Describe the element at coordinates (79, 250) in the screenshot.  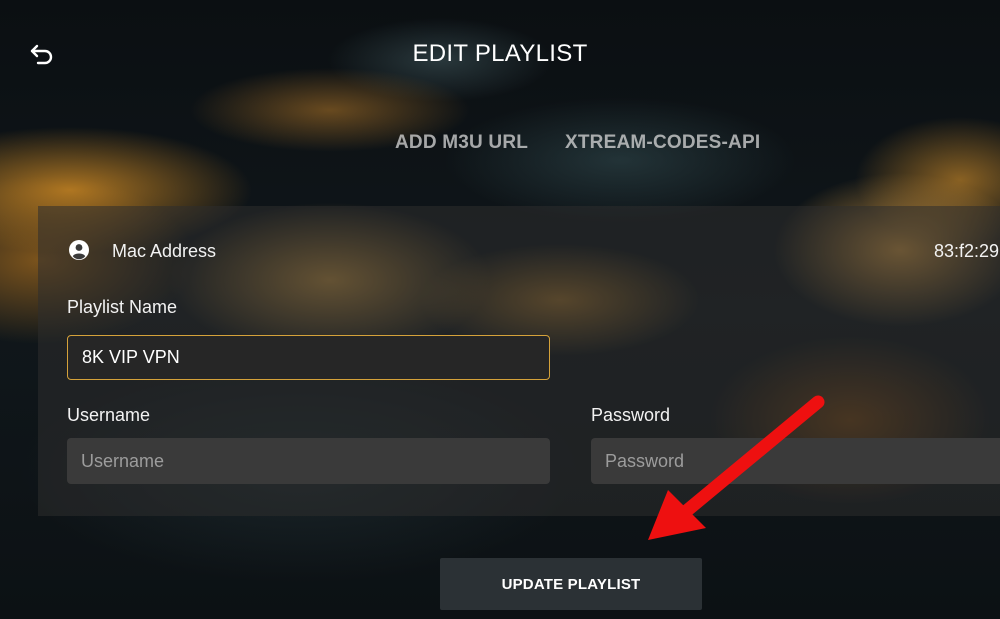
I see `account-circle-icon` at that location.